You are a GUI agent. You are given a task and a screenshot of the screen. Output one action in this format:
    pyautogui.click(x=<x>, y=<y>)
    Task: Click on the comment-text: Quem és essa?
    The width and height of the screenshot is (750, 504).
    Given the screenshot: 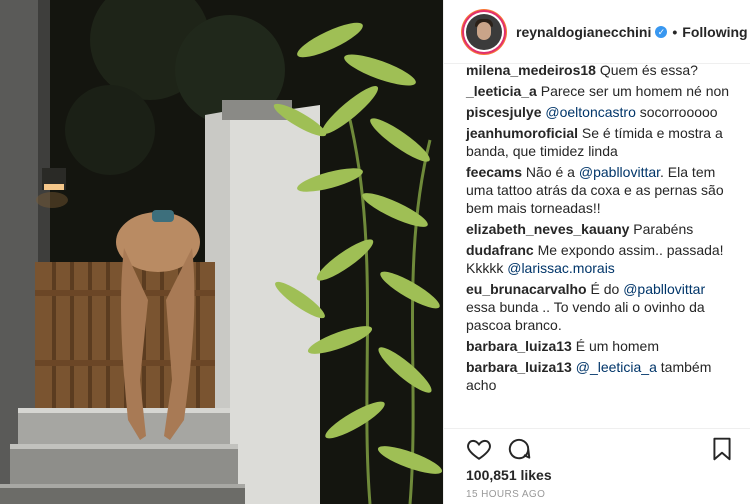 What is the action you would take?
    pyautogui.click(x=646, y=71)
    